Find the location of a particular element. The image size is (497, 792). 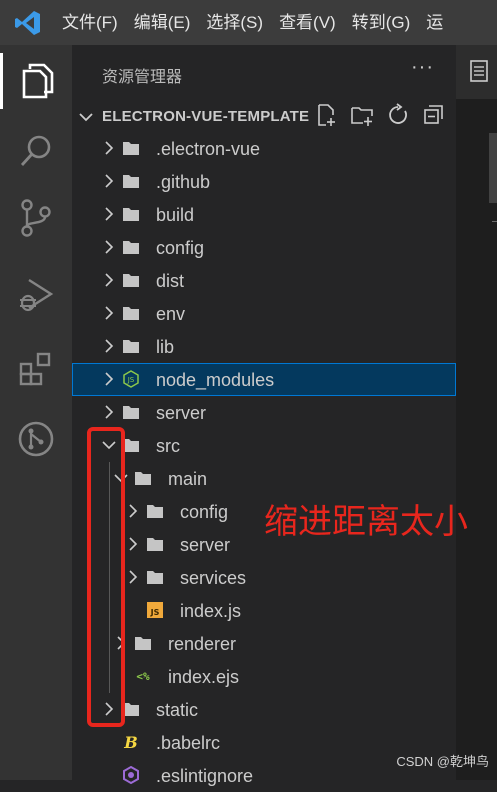

babel-file-icon: B is located at coordinates (130, 742).